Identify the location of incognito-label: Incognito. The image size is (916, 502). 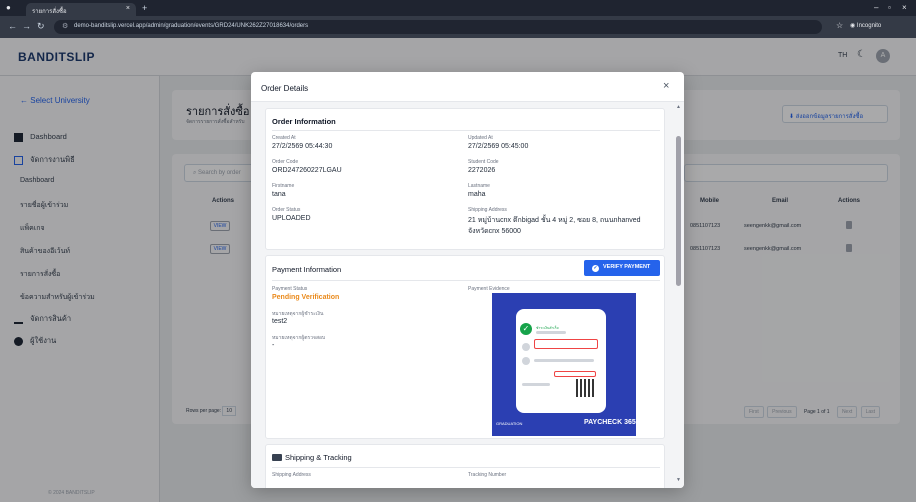
(869, 26).